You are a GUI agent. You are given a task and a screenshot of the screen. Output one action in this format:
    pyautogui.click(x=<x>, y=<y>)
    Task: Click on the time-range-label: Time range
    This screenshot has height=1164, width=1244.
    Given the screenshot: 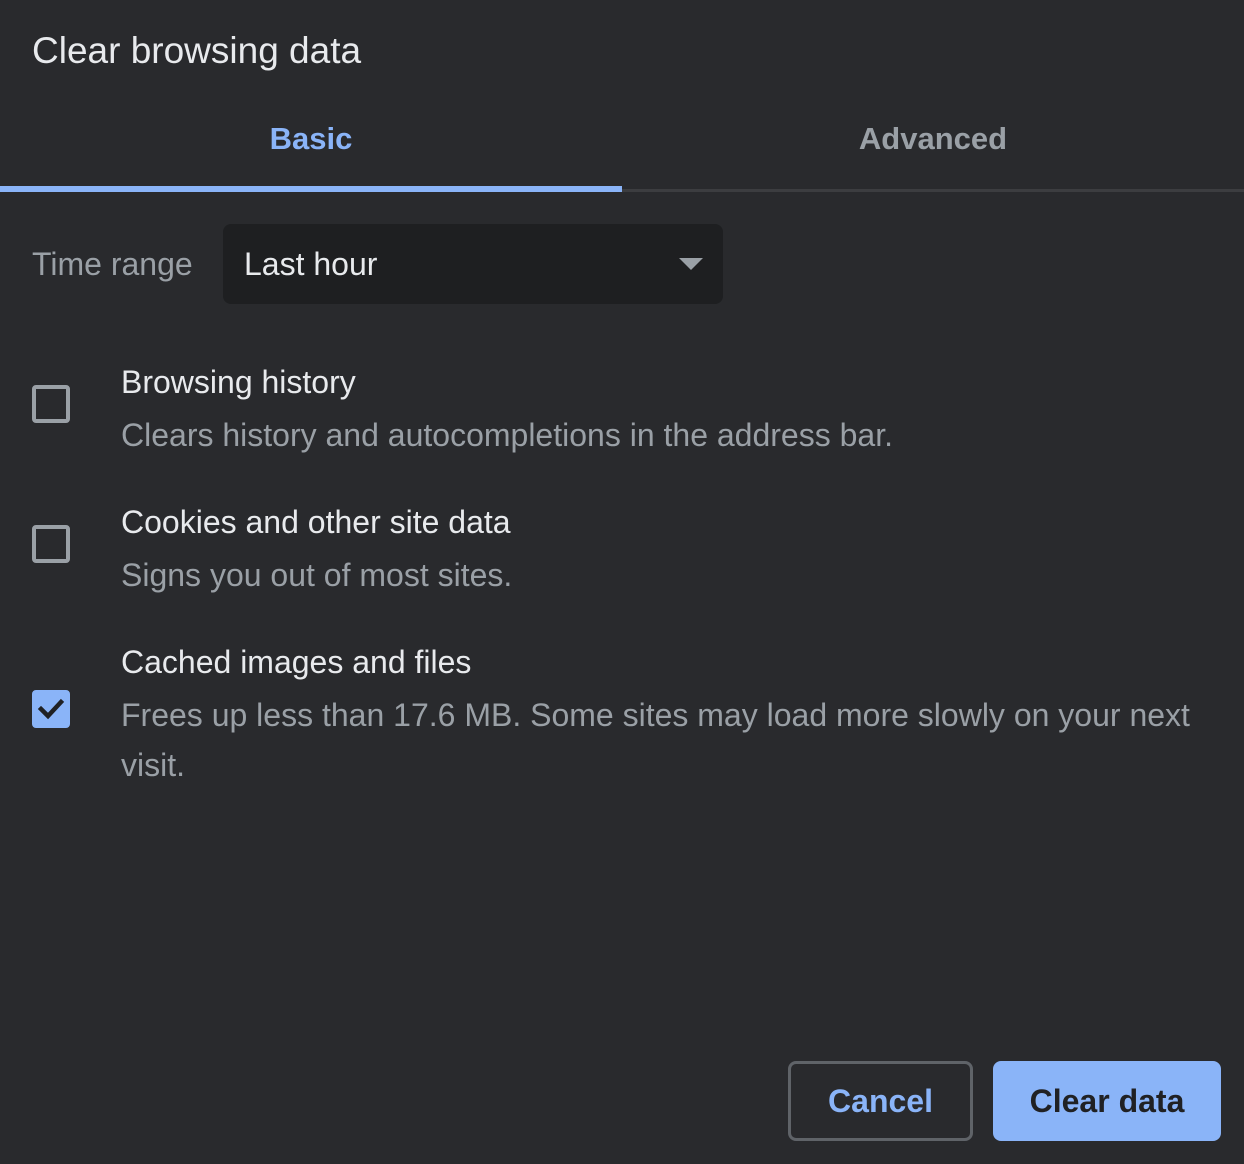 What is the action you would take?
    pyautogui.click(x=112, y=263)
    